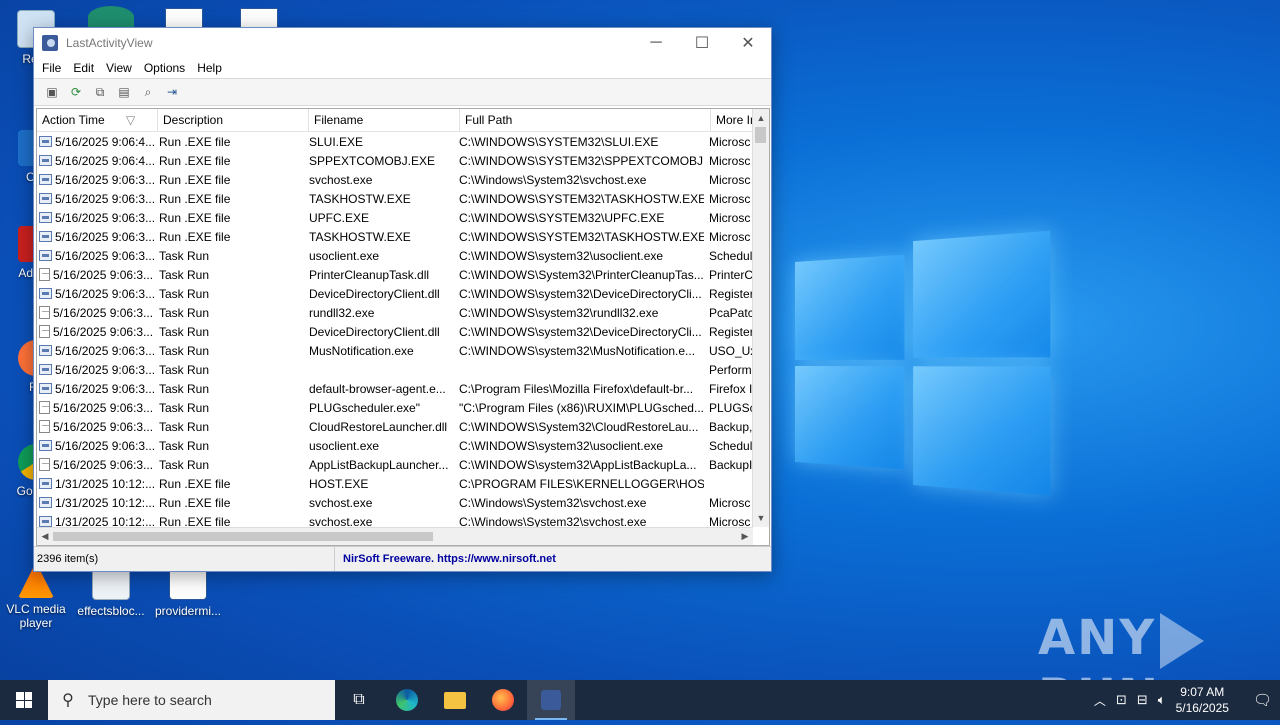 Image resolution: width=1280 pixels, height=725 pixels. What do you see at coordinates (336, 141) in the screenshot?
I see `cell-filename: SLUI.EXE` at bounding box center [336, 141].